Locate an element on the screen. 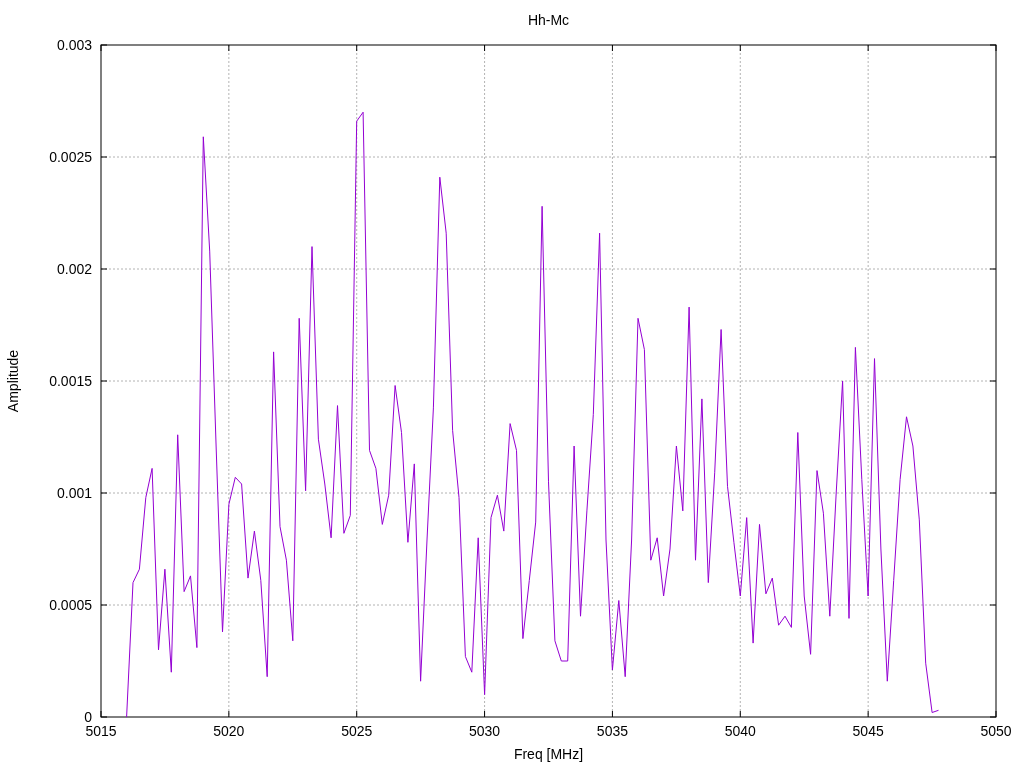  x-tick-label: 5025 is located at coordinates (357, 731).